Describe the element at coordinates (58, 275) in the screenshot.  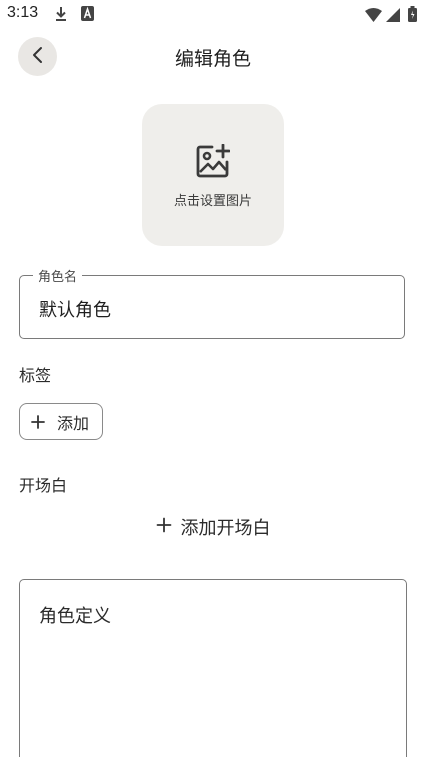
I see `role-name-label: 角色名` at that location.